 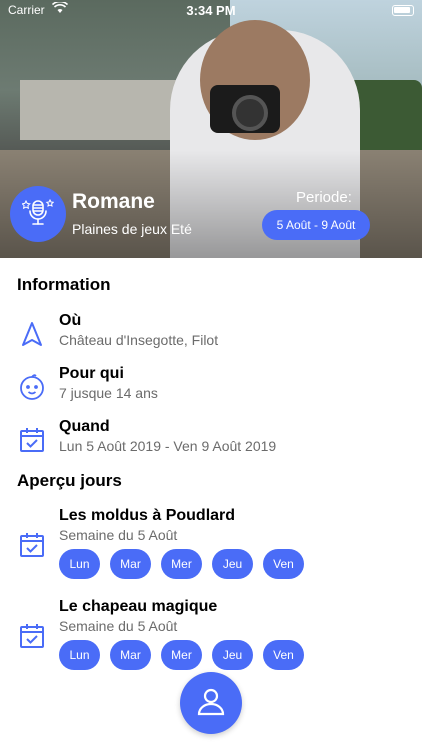 What do you see at coordinates (147, 515) in the screenshot?
I see `activity-title: Les moldus à Poudlard` at bounding box center [147, 515].